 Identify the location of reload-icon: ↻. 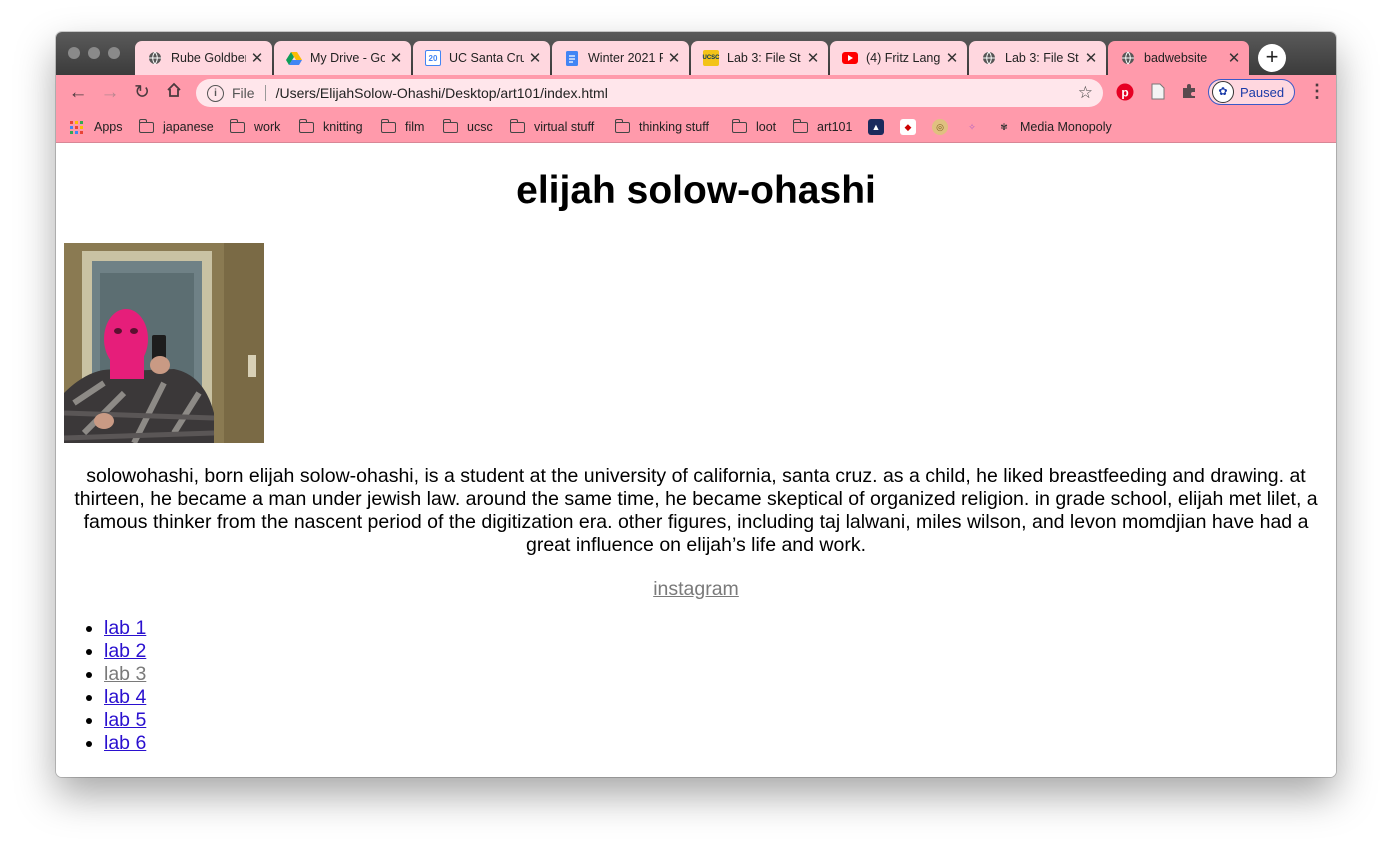
(142, 92).